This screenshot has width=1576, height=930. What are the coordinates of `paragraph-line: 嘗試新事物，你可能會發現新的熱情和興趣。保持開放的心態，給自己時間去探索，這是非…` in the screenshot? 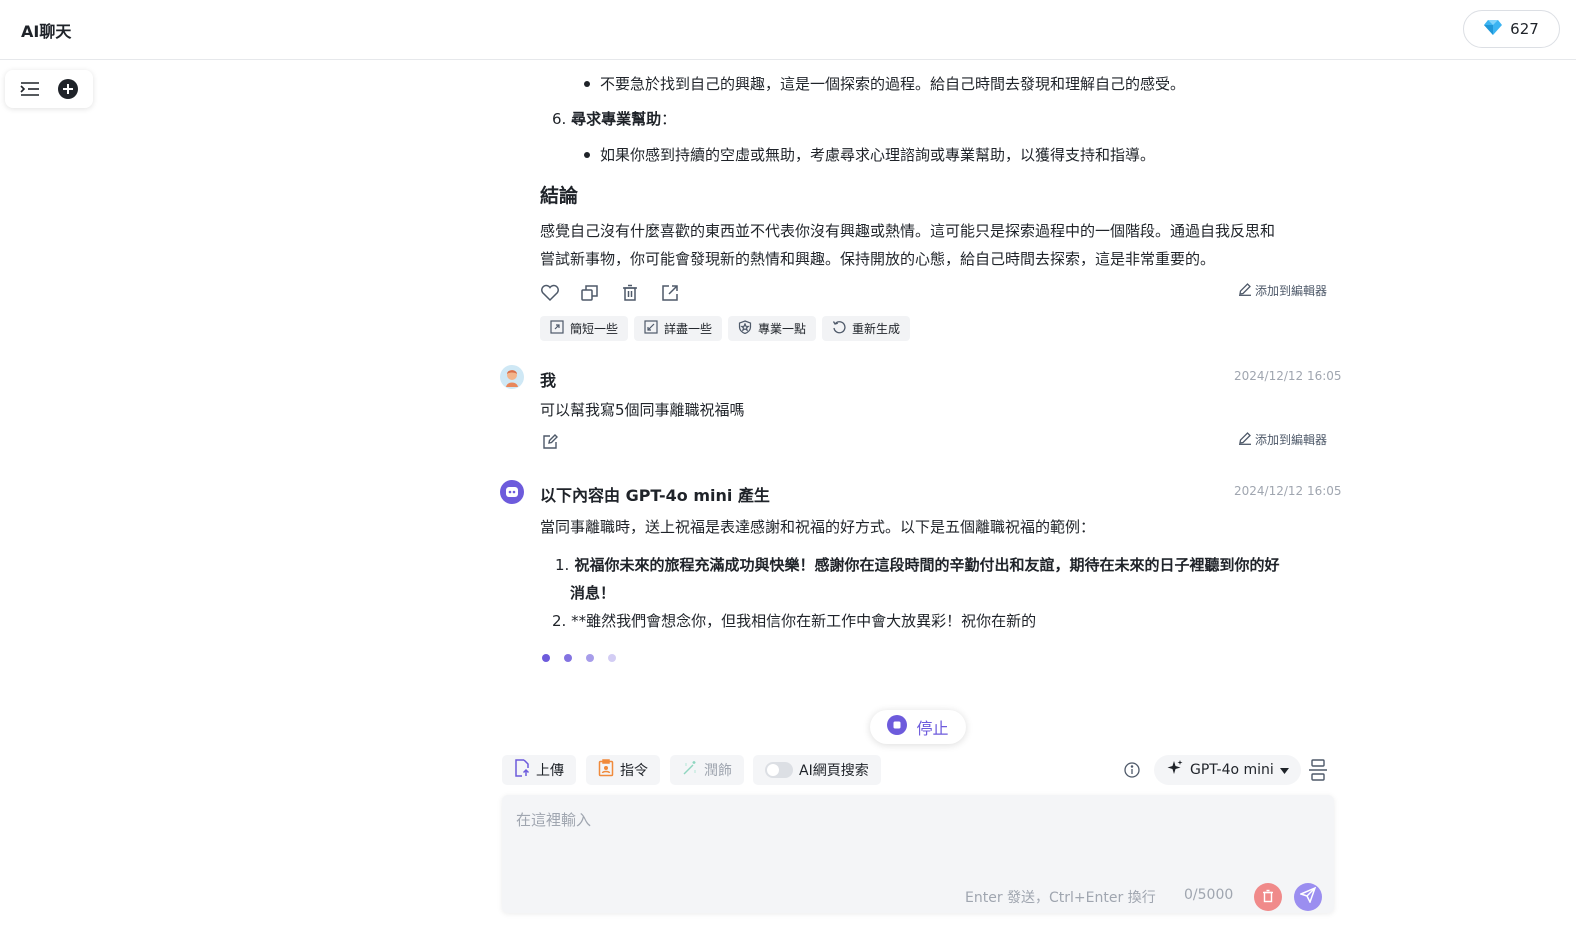 It's located at (878, 259).